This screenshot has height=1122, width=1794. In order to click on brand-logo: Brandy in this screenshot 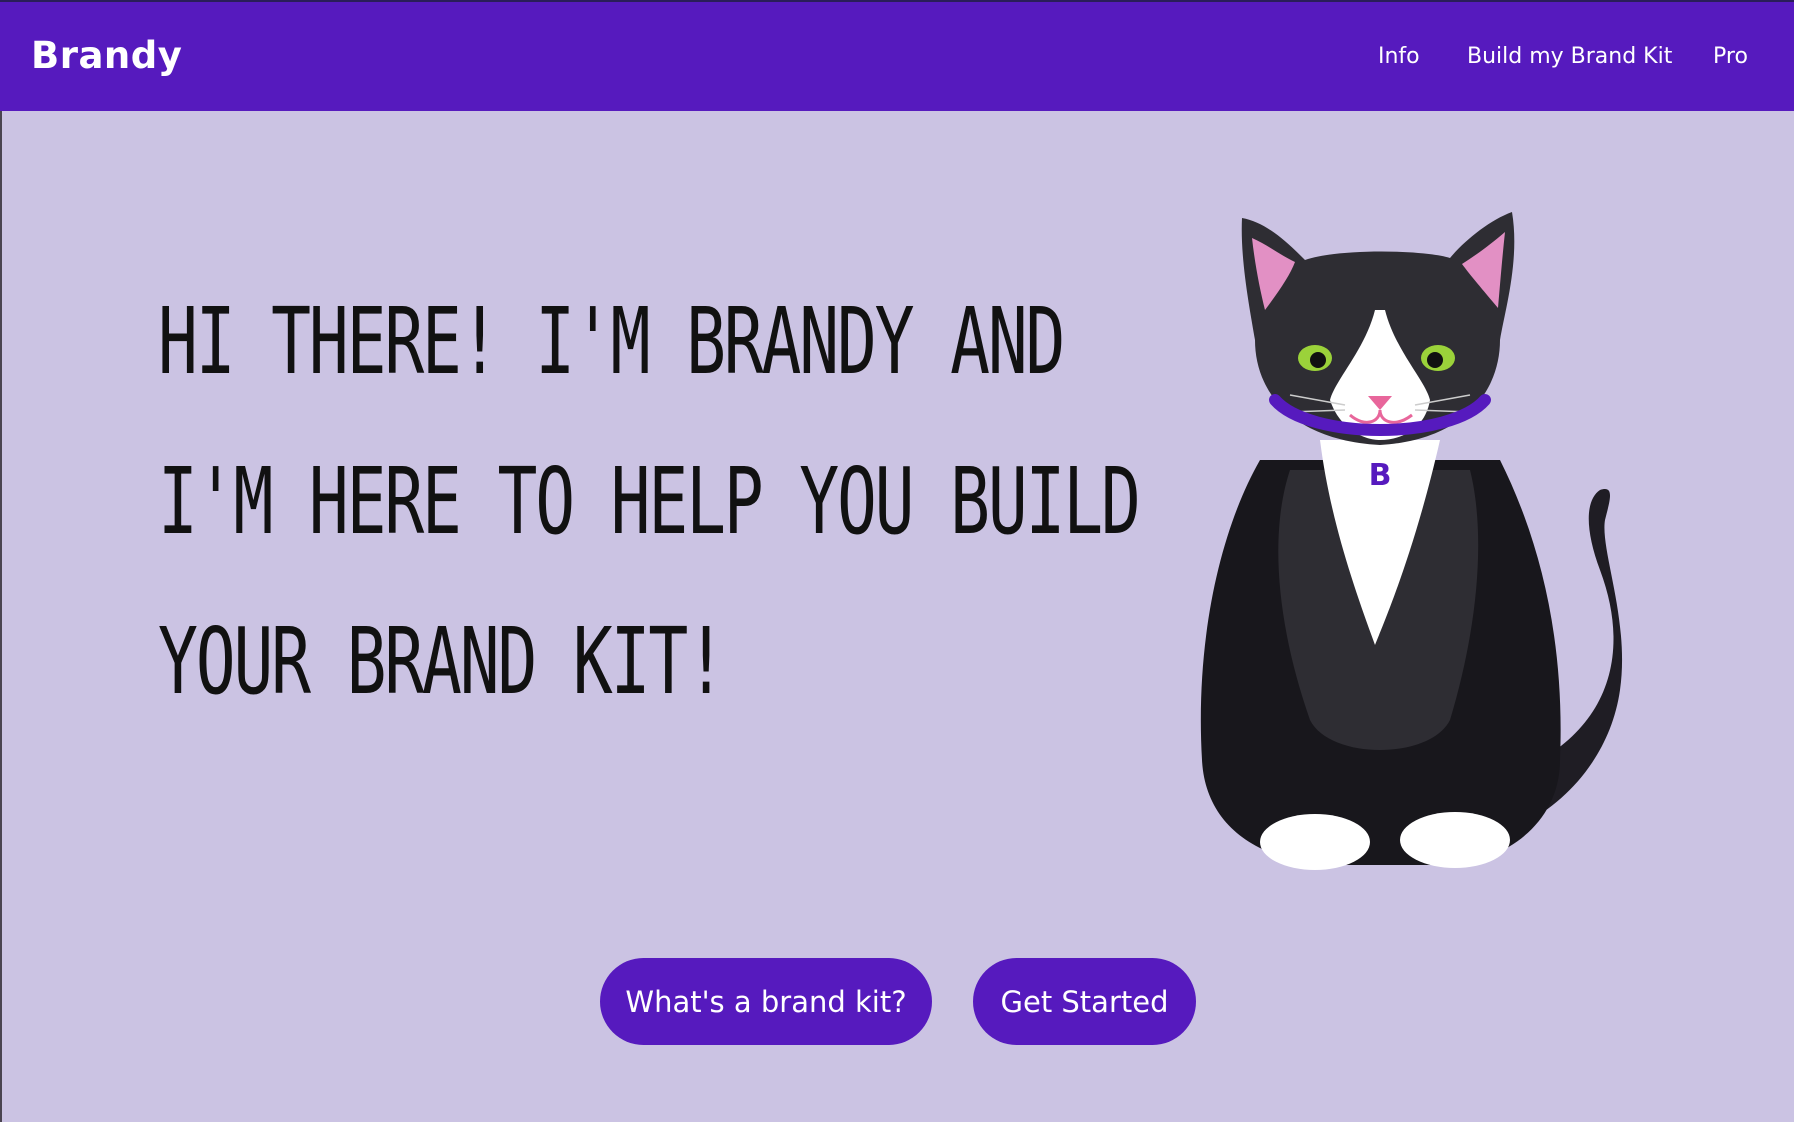, I will do `click(106, 55)`.